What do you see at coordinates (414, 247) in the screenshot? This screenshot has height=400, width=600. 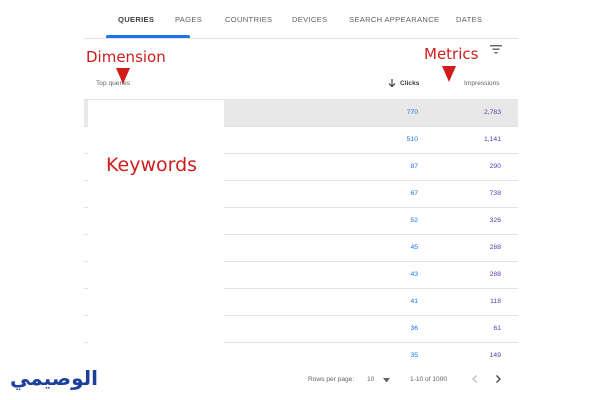 I see `clicks-value: 45` at bounding box center [414, 247].